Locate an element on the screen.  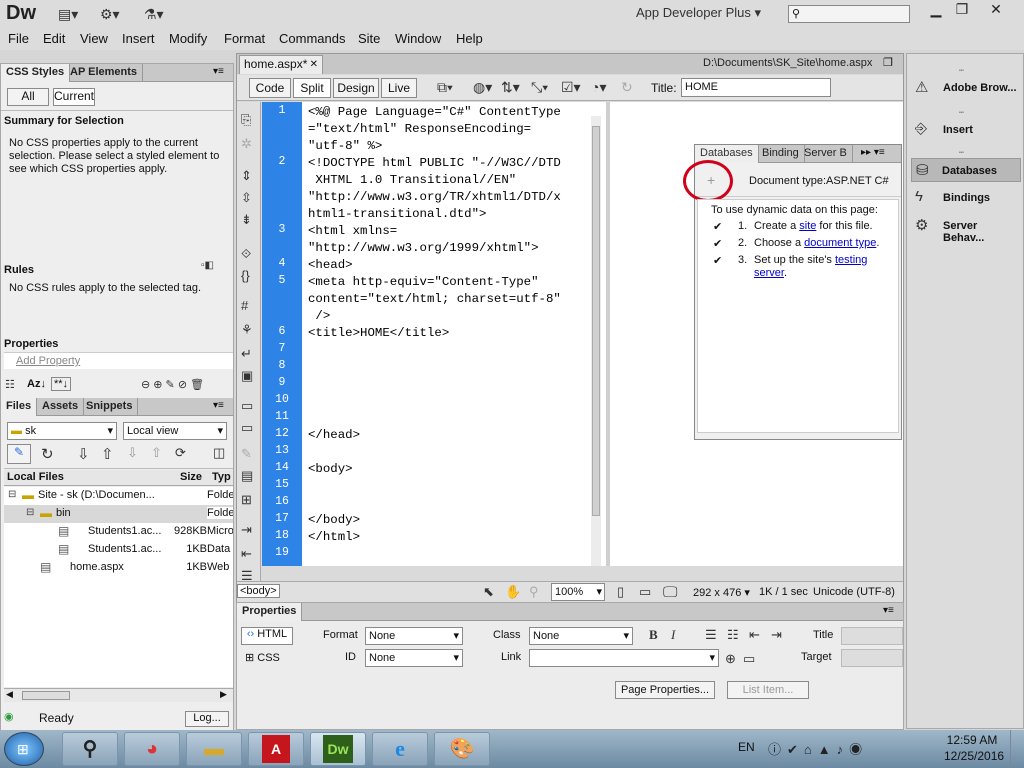
step-link: document type is located at coordinates (840, 243).